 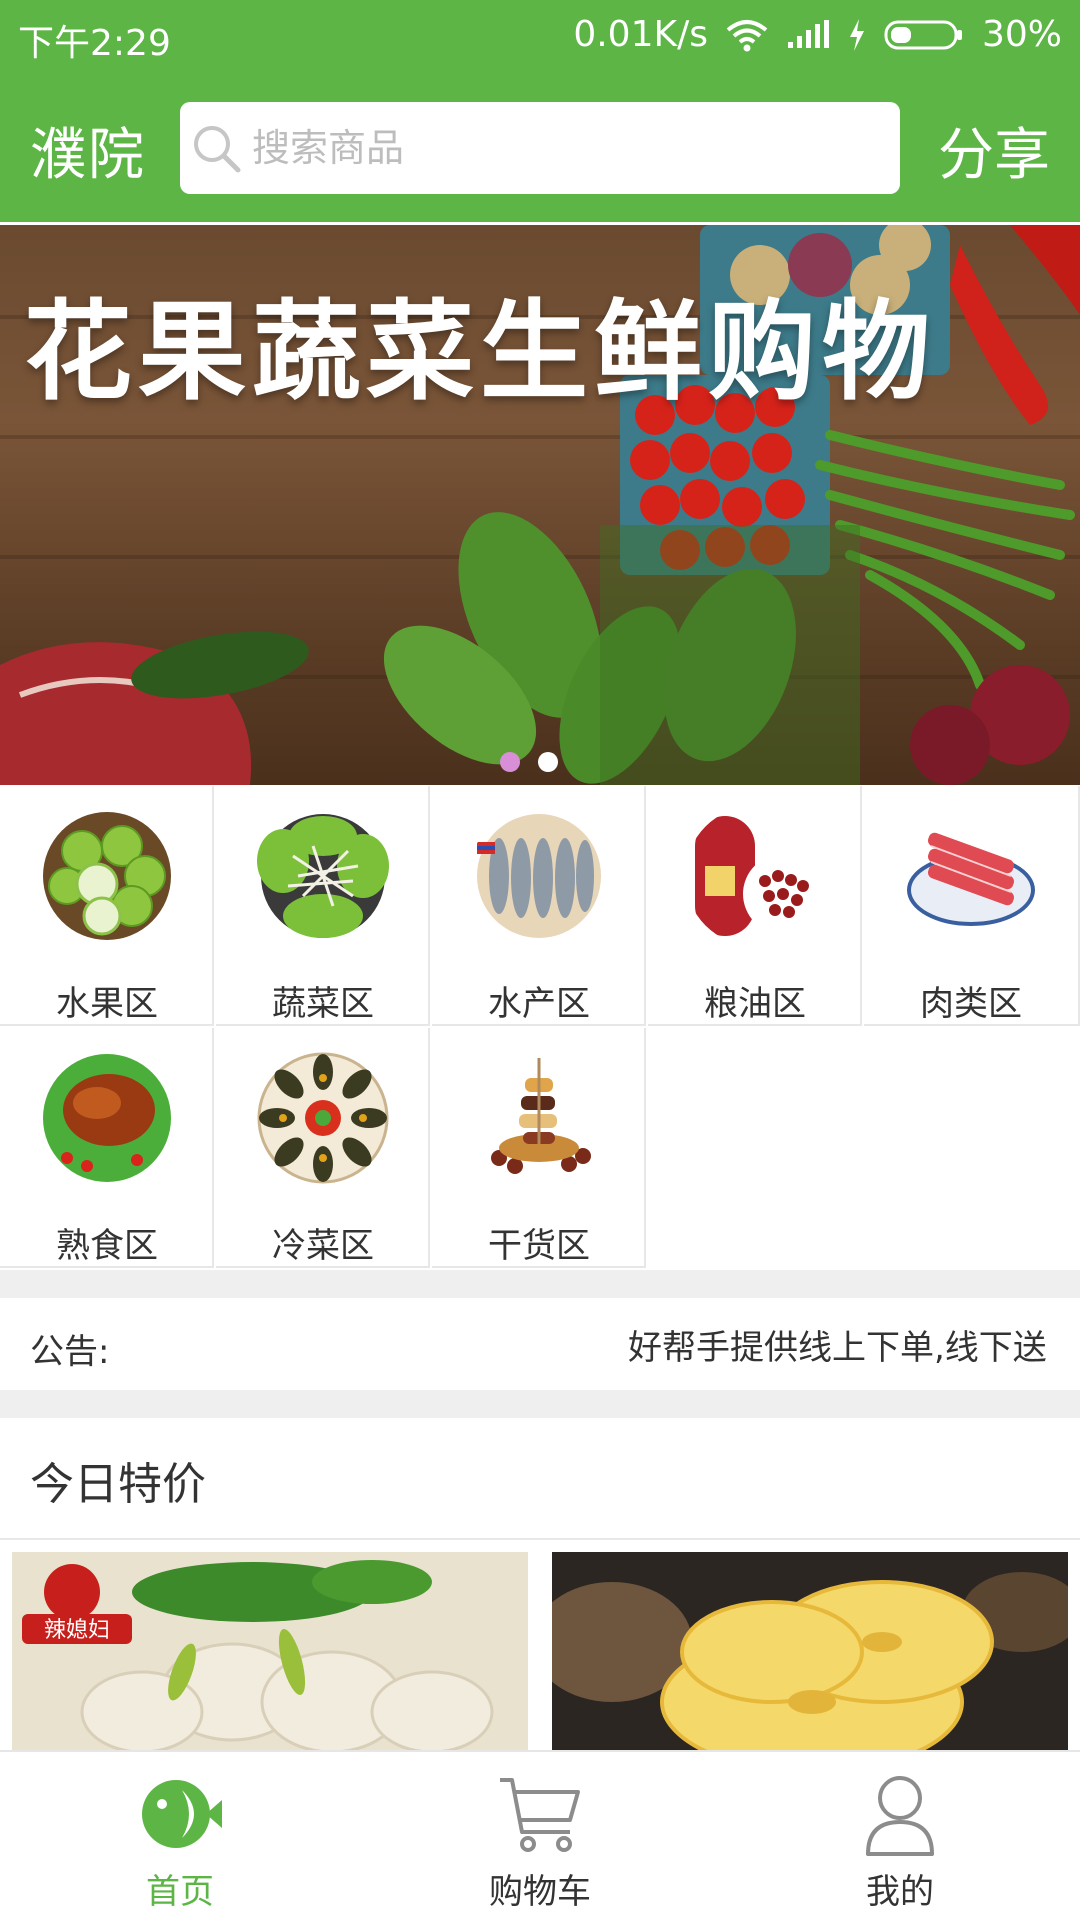 I want to click on category-label: 冷菜区, so click(x=323, y=1246).